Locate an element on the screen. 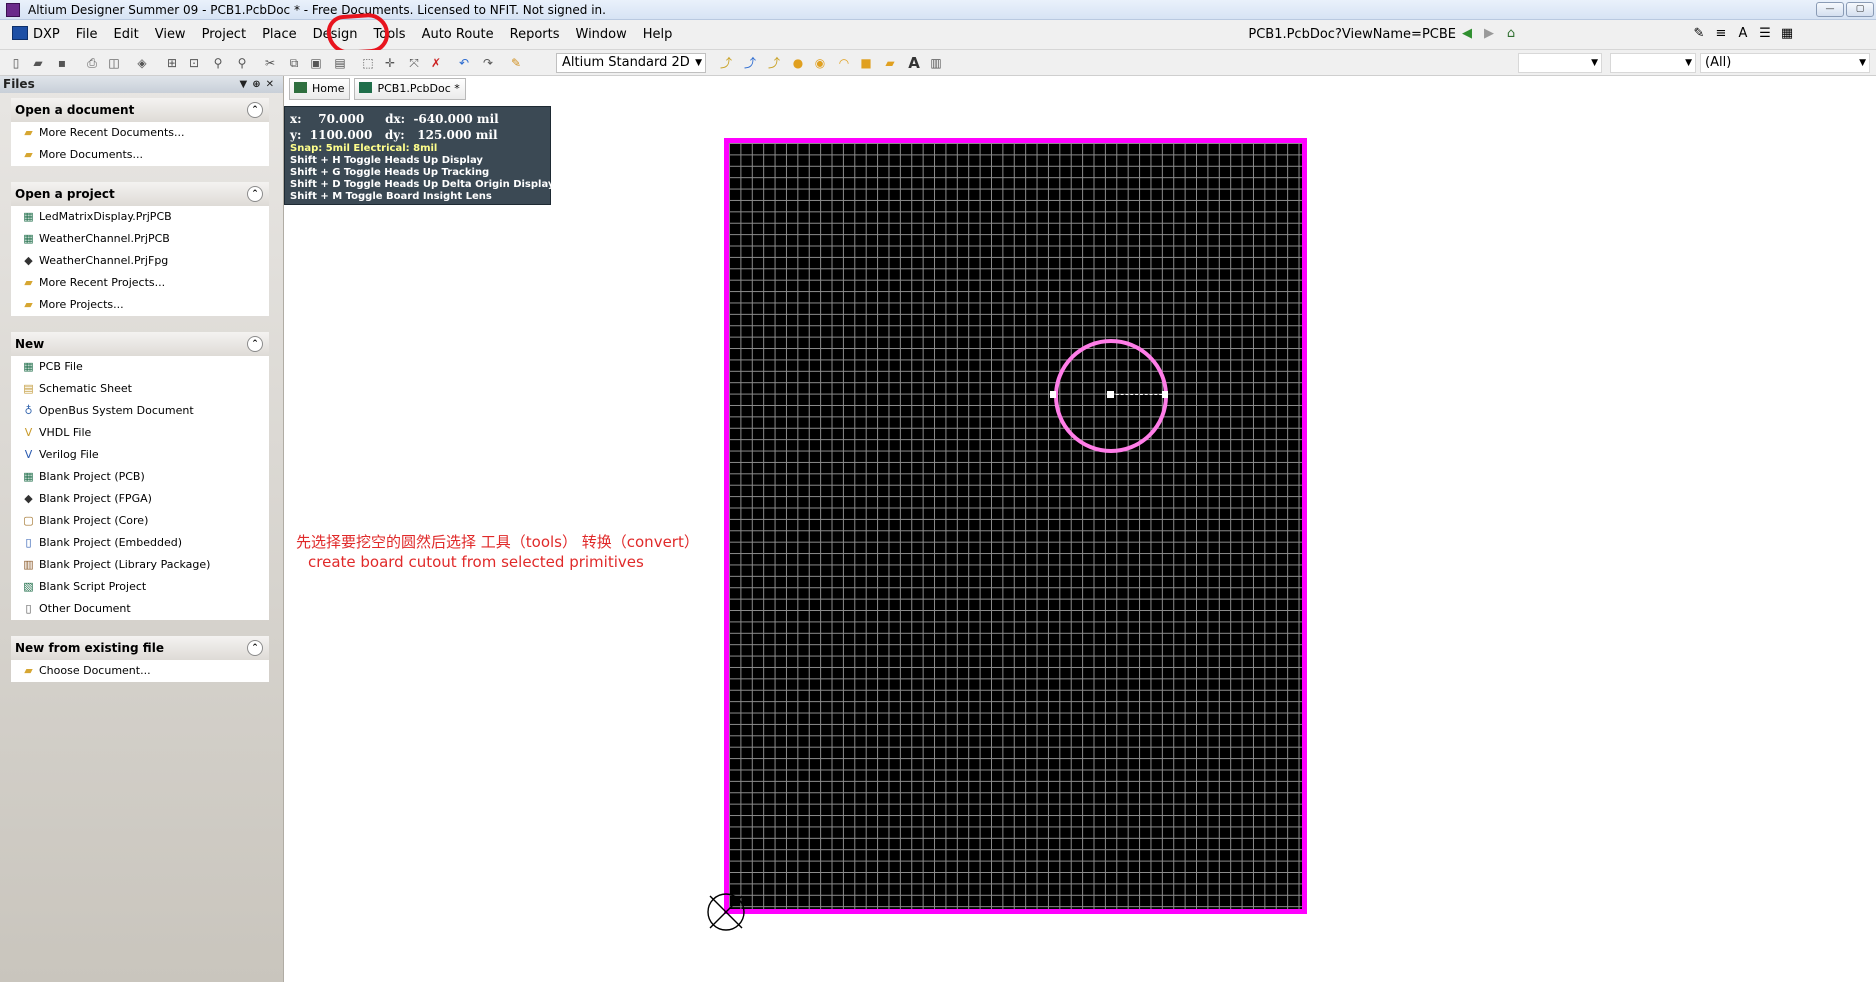  home-icon is located at coordinates (300, 87).